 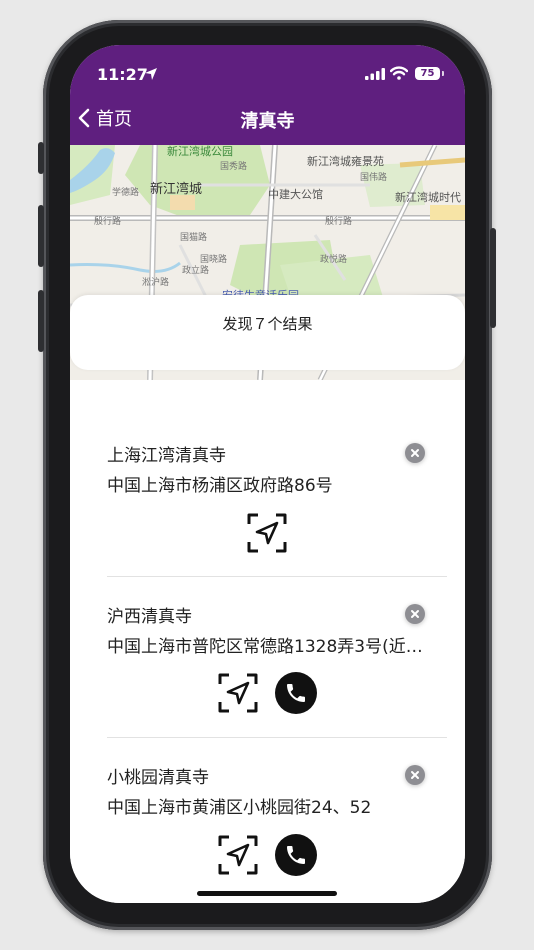 What do you see at coordinates (334, 260) in the screenshot?
I see `map-label: 政悦路` at bounding box center [334, 260].